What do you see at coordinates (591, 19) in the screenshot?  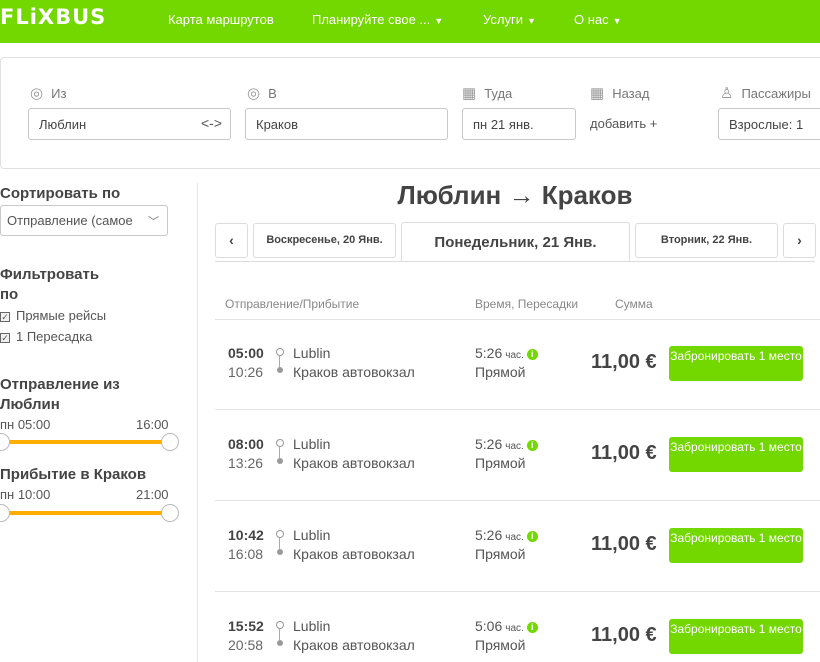 I see `nav-link-label: О нас` at bounding box center [591, 19].